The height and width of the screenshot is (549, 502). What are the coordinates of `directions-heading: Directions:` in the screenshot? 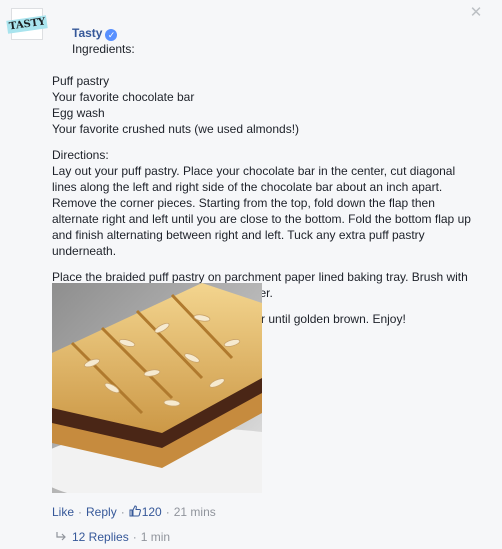 It's located at (80, 155).